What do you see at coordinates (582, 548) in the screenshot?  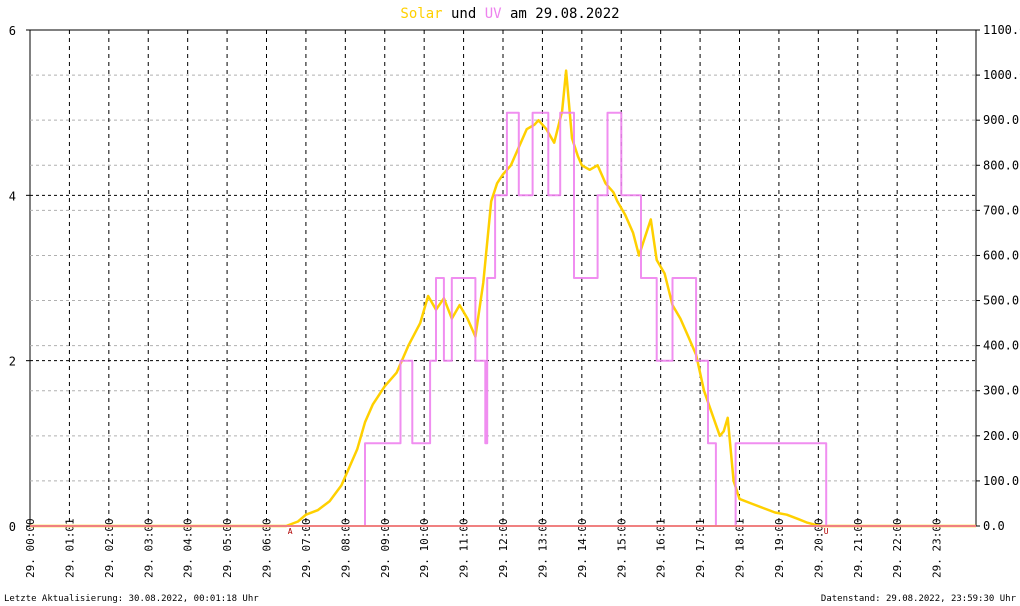 I see `x-tick-label: 29. 14:00` at bounding box center [582, 548].